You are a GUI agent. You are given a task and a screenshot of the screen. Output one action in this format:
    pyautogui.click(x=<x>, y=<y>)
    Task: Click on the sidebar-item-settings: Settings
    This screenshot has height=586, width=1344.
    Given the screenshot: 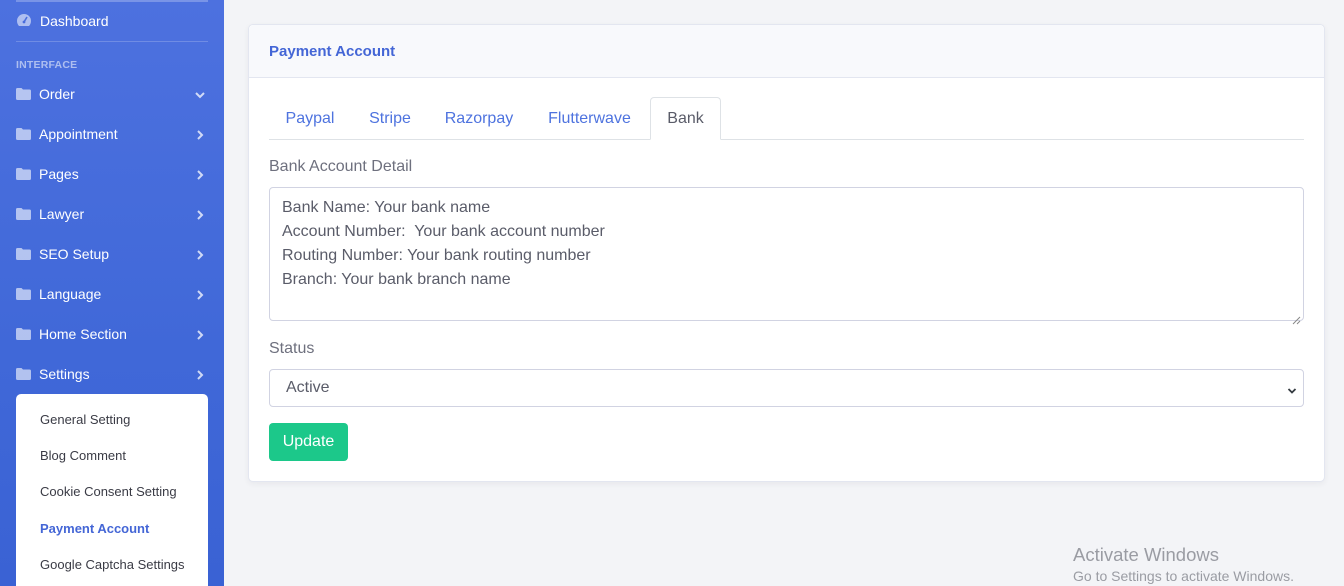 What is the action you would take?
    pyautogui.click(x=112, y=374)
    